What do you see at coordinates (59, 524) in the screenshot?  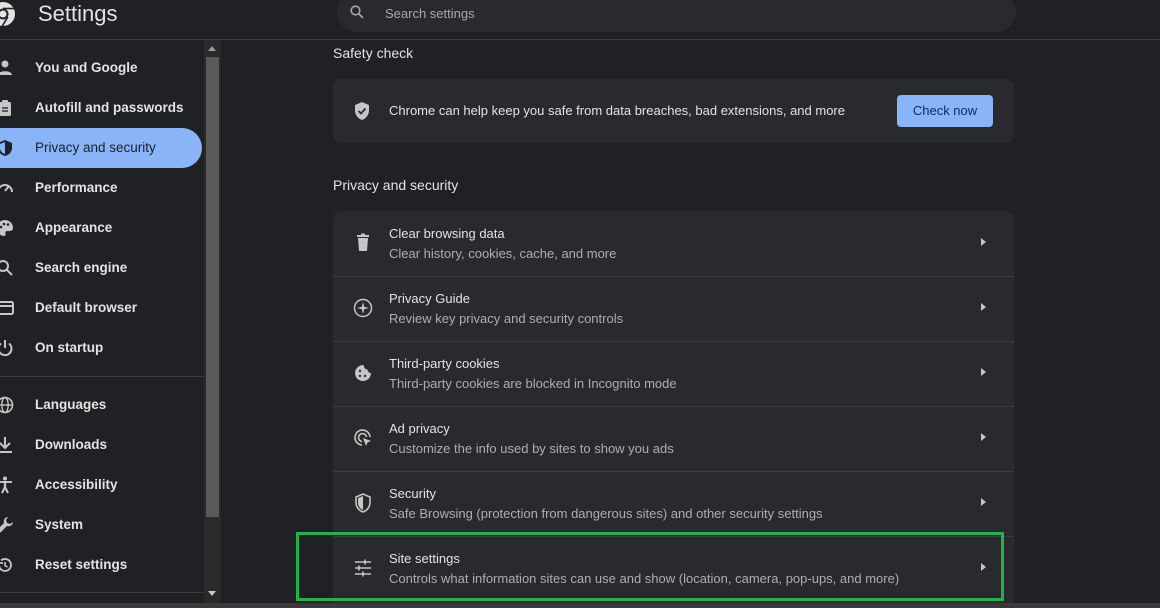 I see `sidebar-item-label: System` at bounding box center [59, 524].